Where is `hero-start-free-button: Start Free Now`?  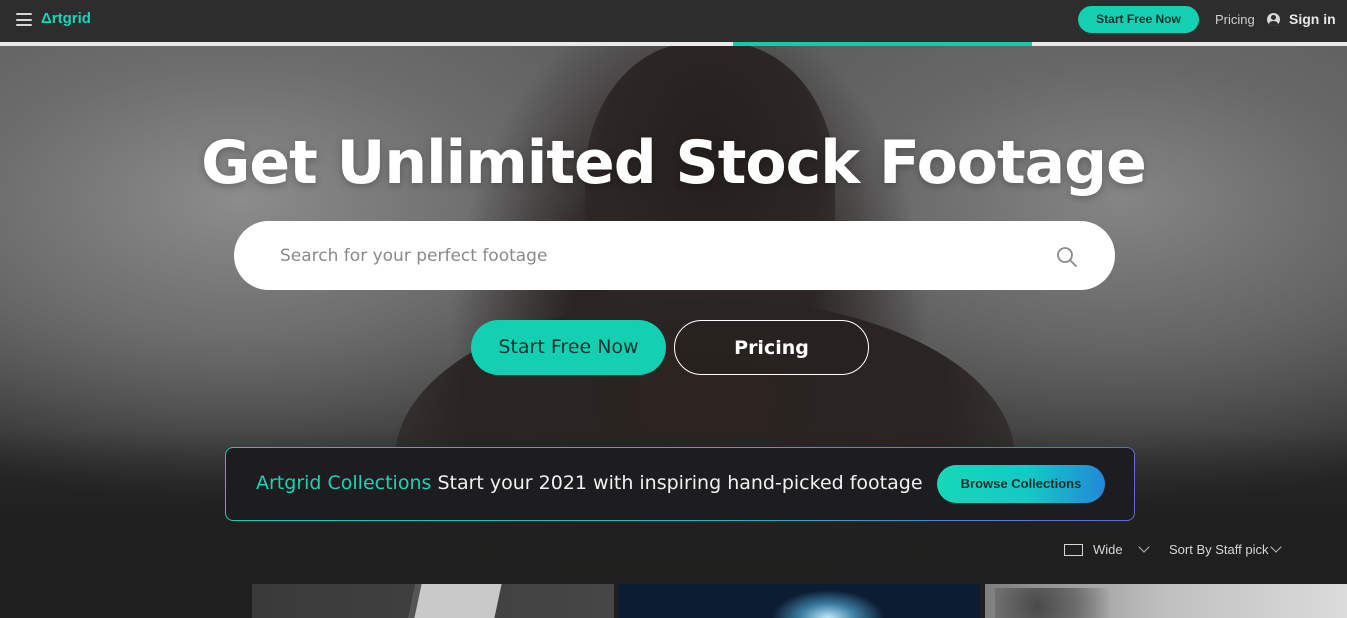
hero-start-free-button: Start Free Now is located at coordinates (568, 347).